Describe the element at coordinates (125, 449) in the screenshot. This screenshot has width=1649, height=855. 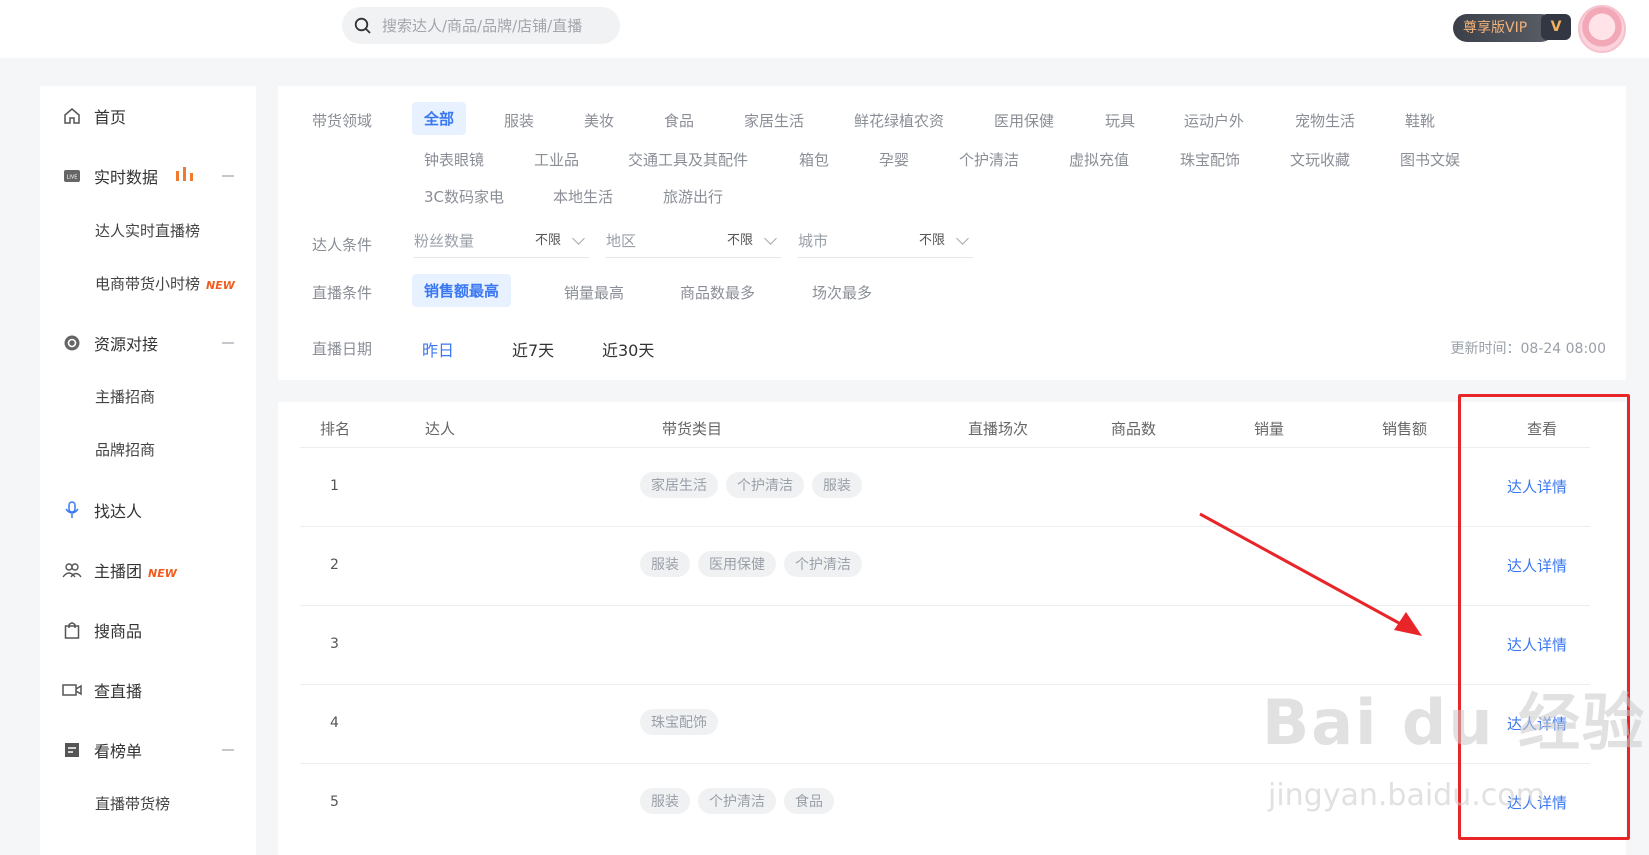
I see `sidebar-subitem-brand-recruit: 品牌招商` at that location.